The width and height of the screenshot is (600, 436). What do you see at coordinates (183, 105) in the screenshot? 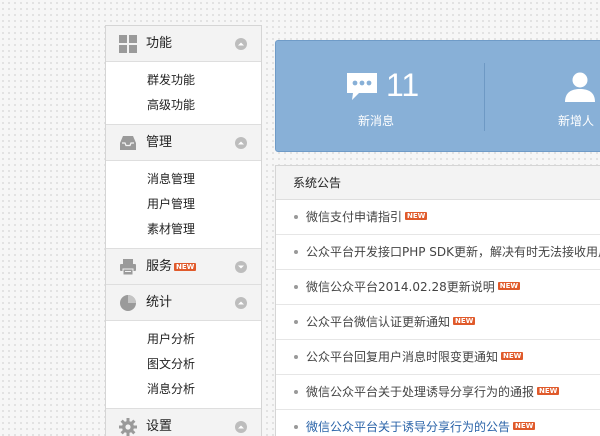
I see `sidebar-item-advanced: 高级功能` at bounding box center [183, 105].